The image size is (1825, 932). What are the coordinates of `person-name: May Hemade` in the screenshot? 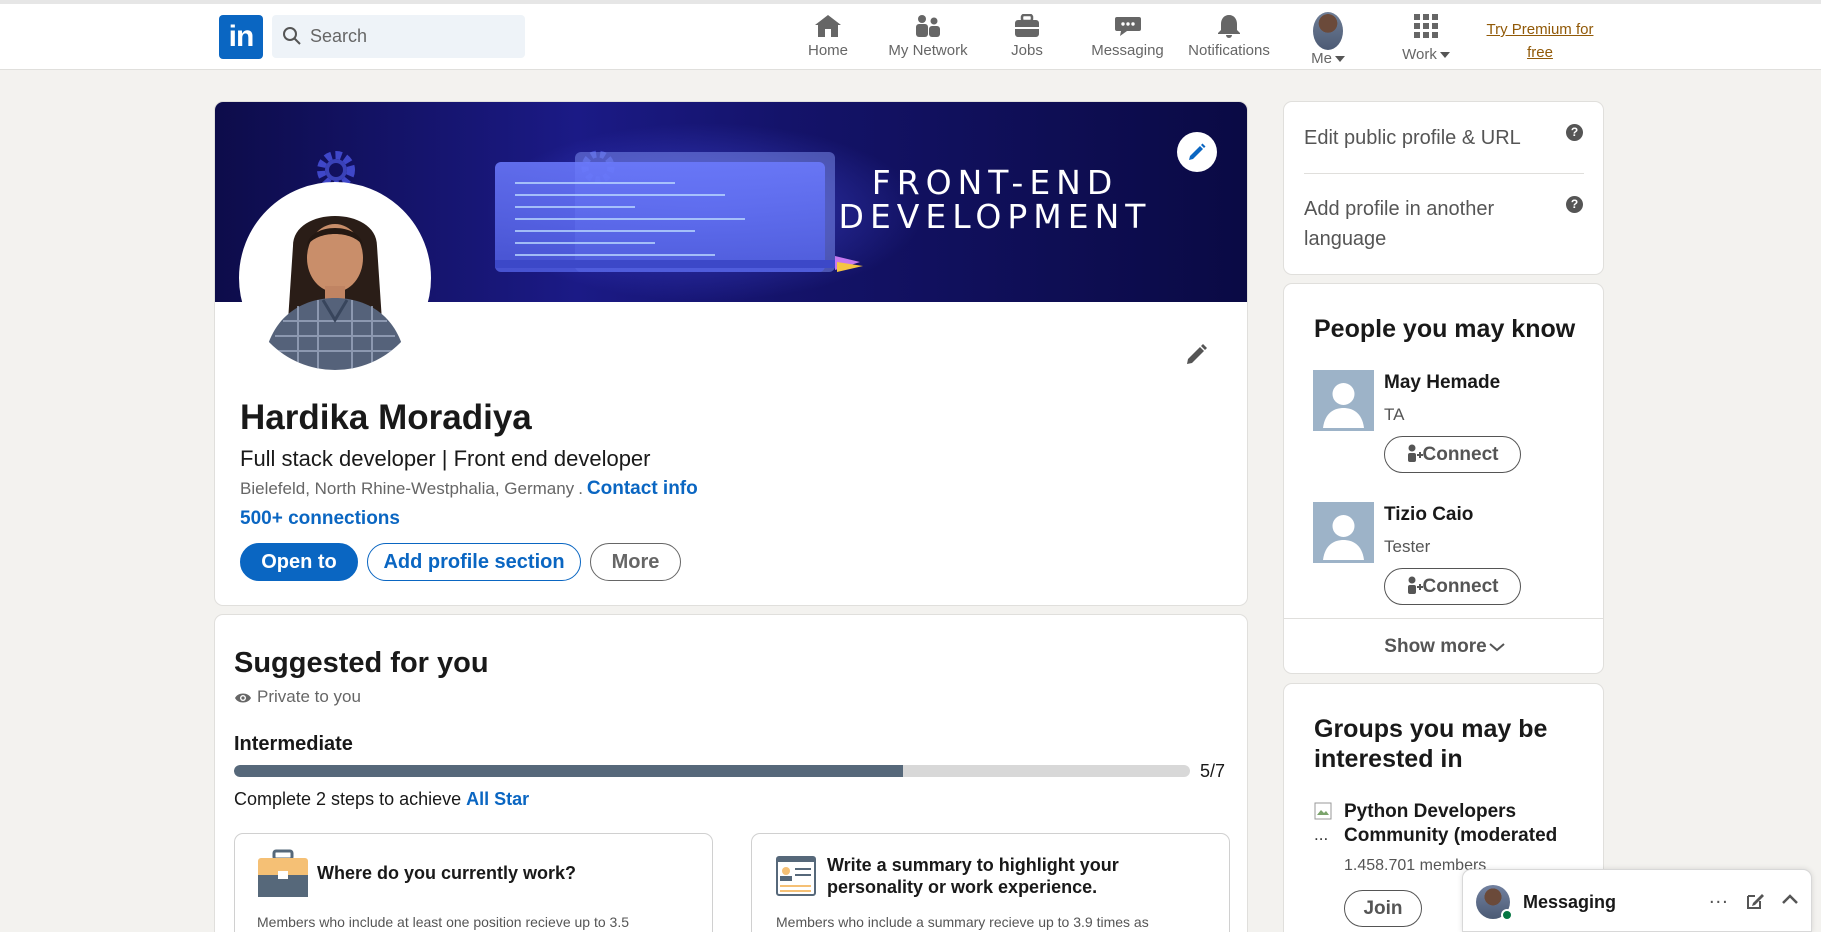 It's located at (1442, 383).